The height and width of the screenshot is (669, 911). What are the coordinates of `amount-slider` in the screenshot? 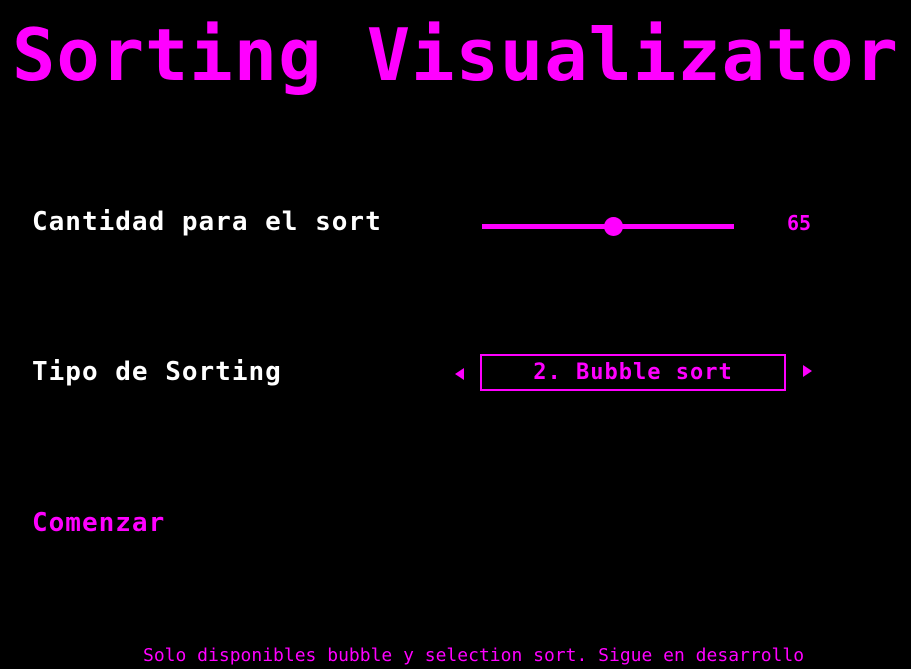 It's located at (608, 227).